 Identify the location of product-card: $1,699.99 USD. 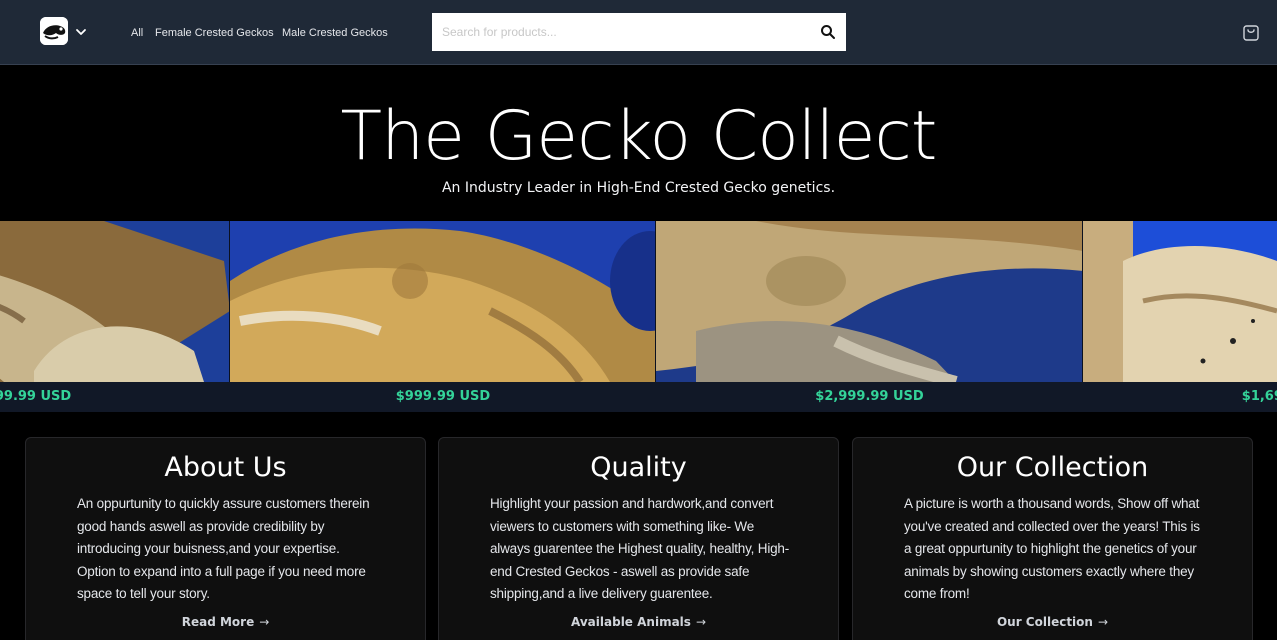
(1180, 316).